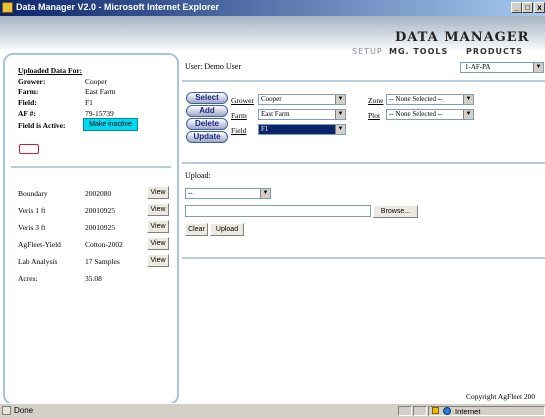  What do you see at coordinates (6, 410) in the screenshot?
I see `page-icon` at bounding box center [6, 410].